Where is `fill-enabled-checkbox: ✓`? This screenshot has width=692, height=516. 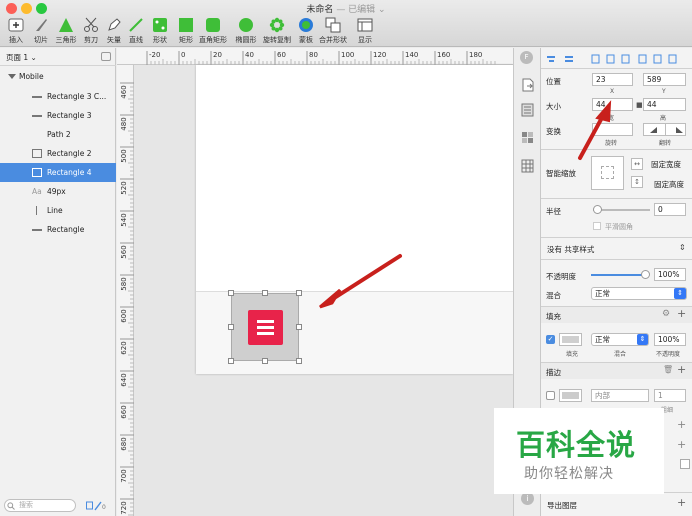
fill-enabled-checkbox: ✓ is located at coordinates (550, 339).